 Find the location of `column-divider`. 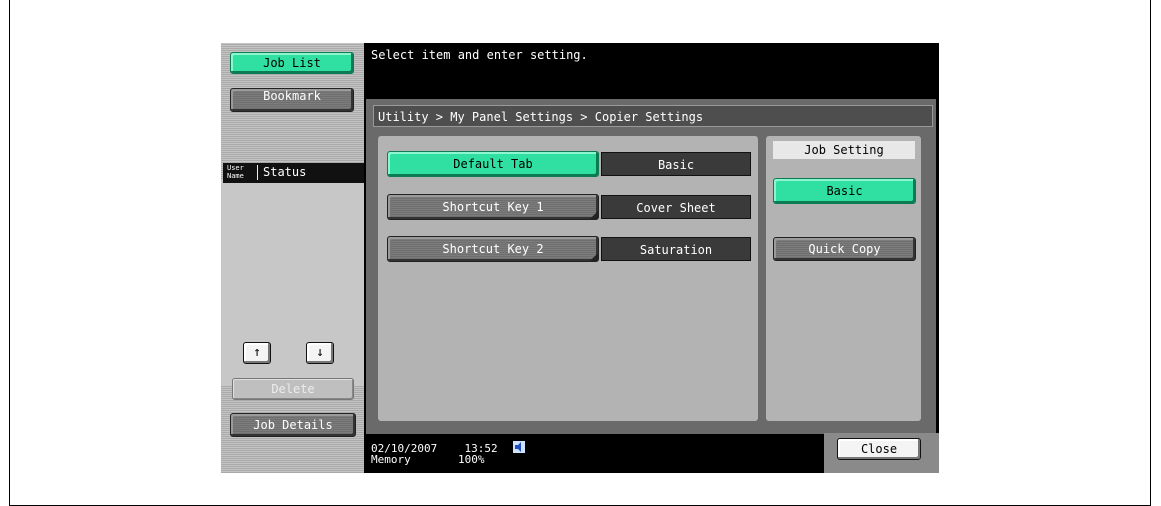

column-divider is located at coordinates (257, 172).